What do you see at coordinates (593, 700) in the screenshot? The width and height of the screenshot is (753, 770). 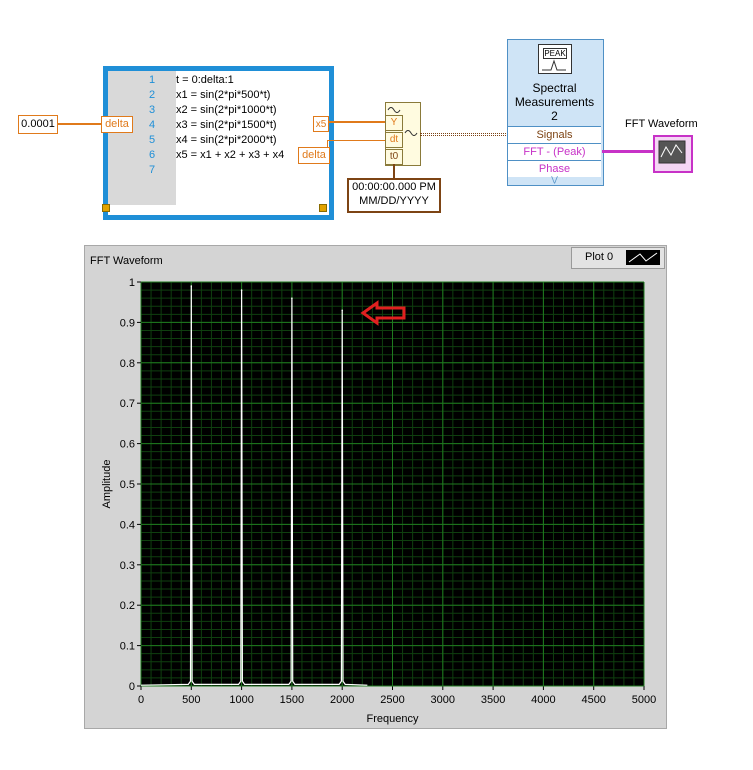 I see `x-tick-label: 4500` at bounding box center [593, 700].